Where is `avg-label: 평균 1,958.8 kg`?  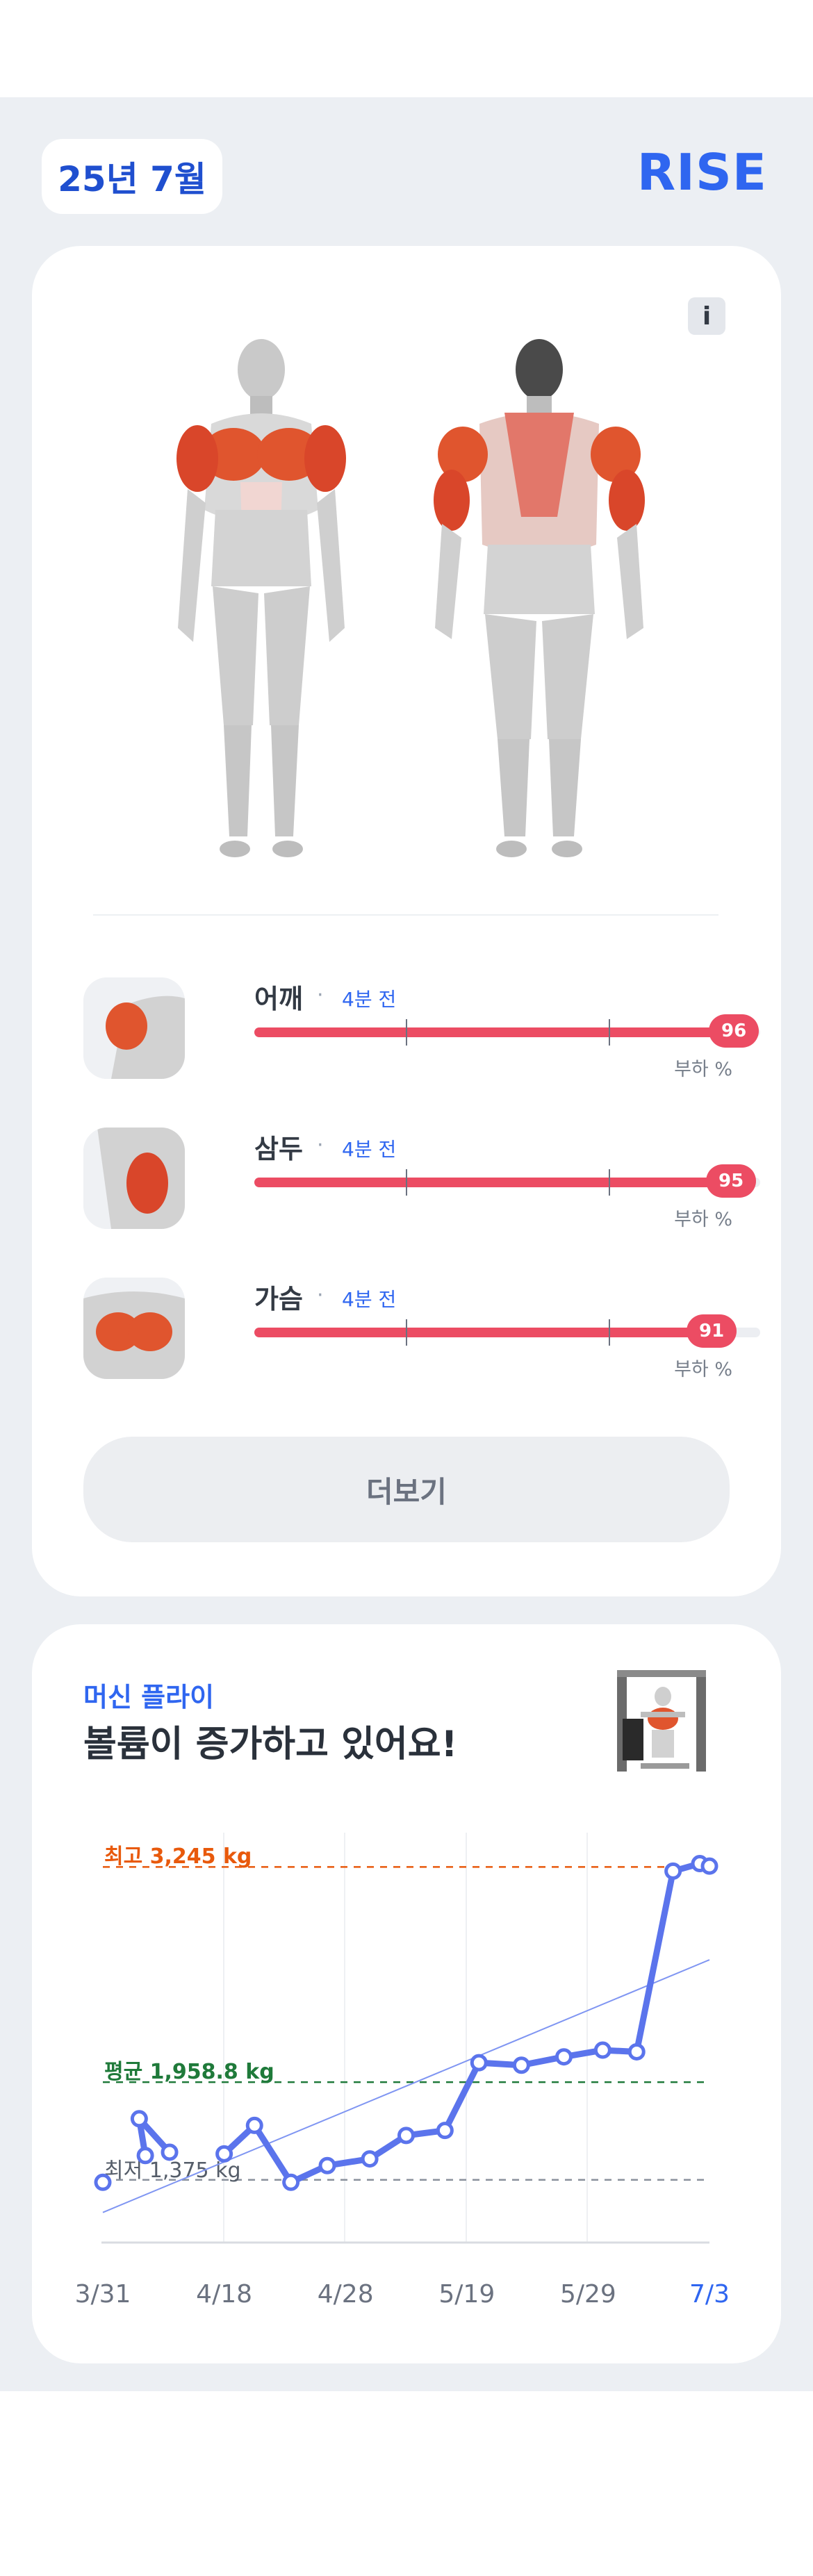
avg-label: 평균 1,958.8 kg is located at coordinates (189, 2072).